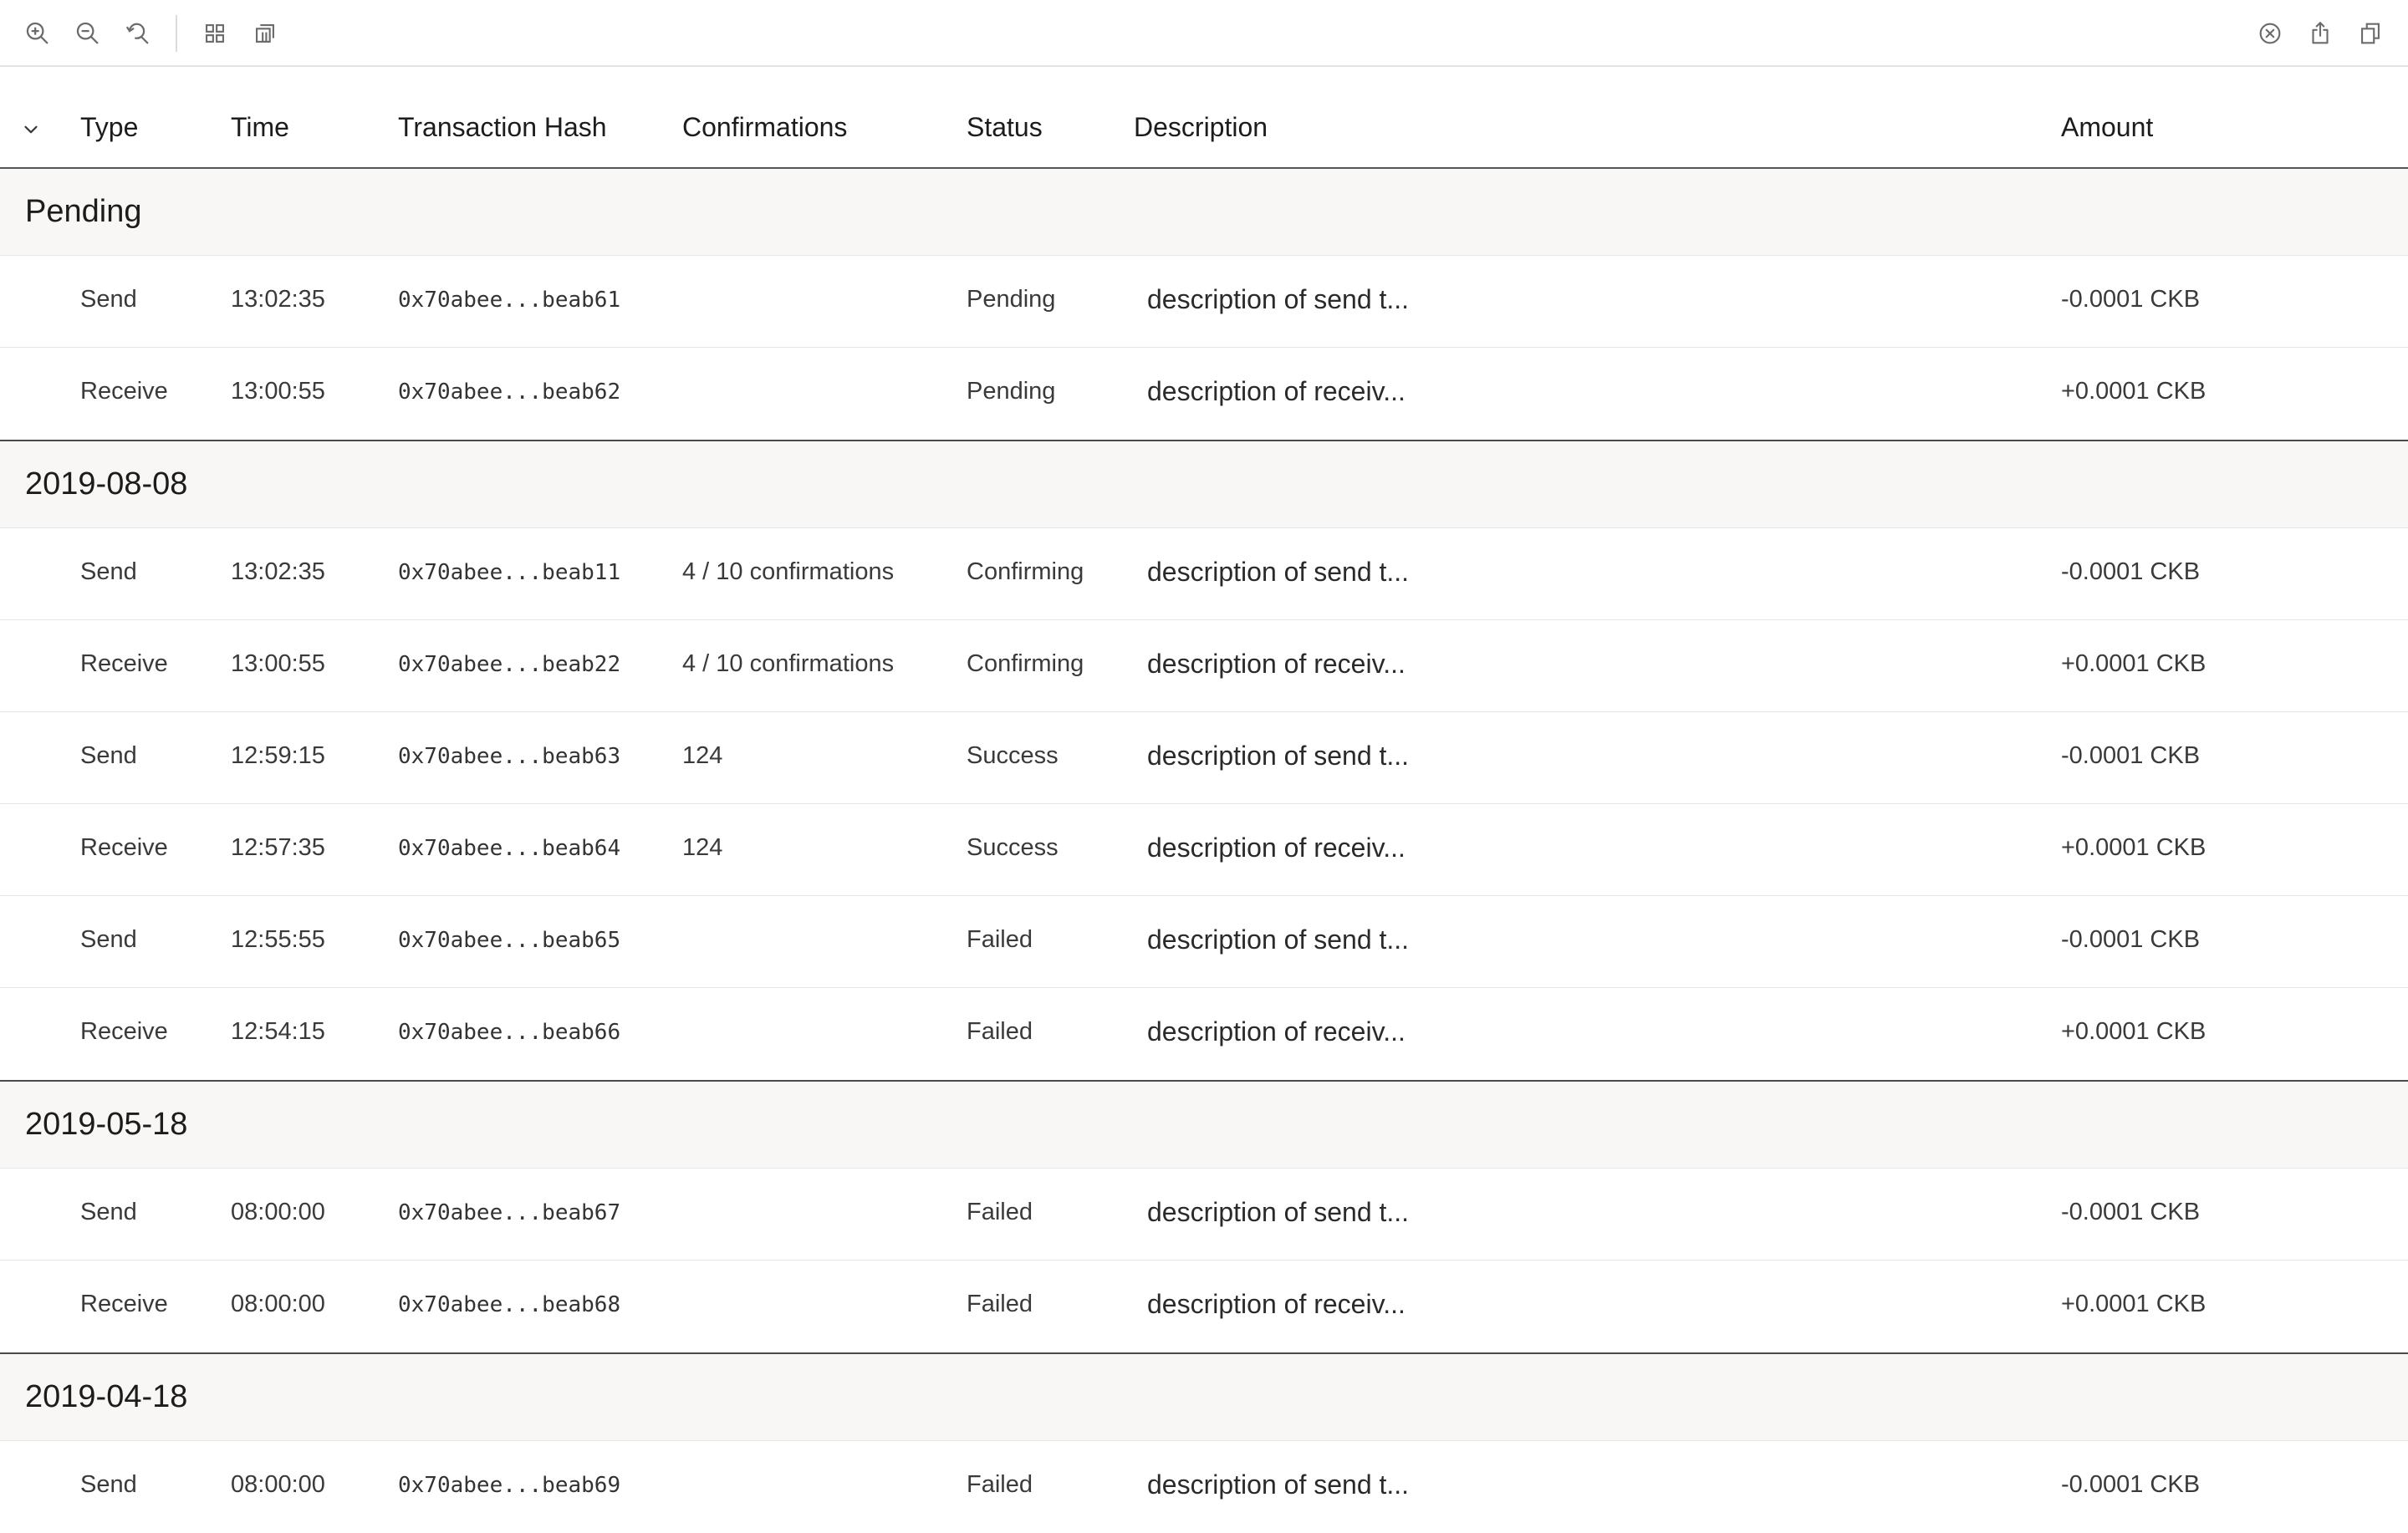 The height and width of the screenshot is (1533, 2408). What do you see at coordinates (176, 33) in the screenshot?
I see `toolbar-separator` at bounding box center [176, 33].